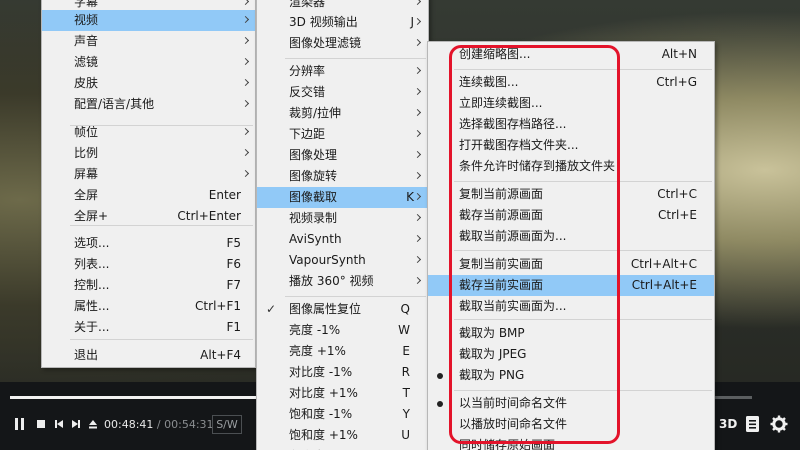  What do you see at coordinates (86, 83) in the screenshot?
I see `main-menu-item-label: 皮肤` at bounding box center [86, 83].